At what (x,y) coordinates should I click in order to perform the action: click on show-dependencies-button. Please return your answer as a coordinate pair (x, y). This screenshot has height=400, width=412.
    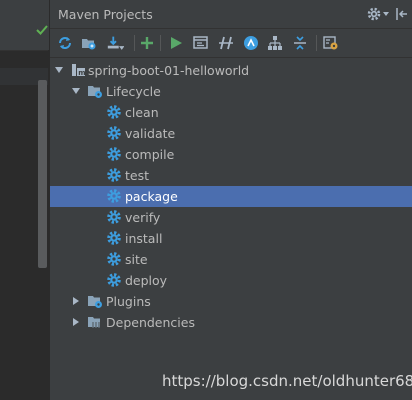
    Looking at the image, I should click on (275, 43).